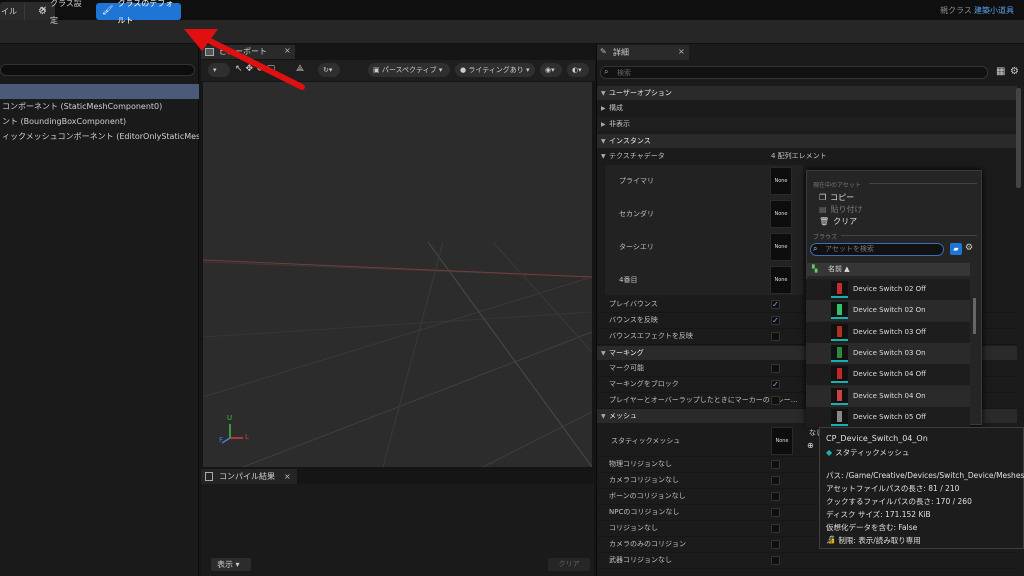 This screenshot has width=1024, height=576. I want to click on clear-label: クリア, so click(845, 221).